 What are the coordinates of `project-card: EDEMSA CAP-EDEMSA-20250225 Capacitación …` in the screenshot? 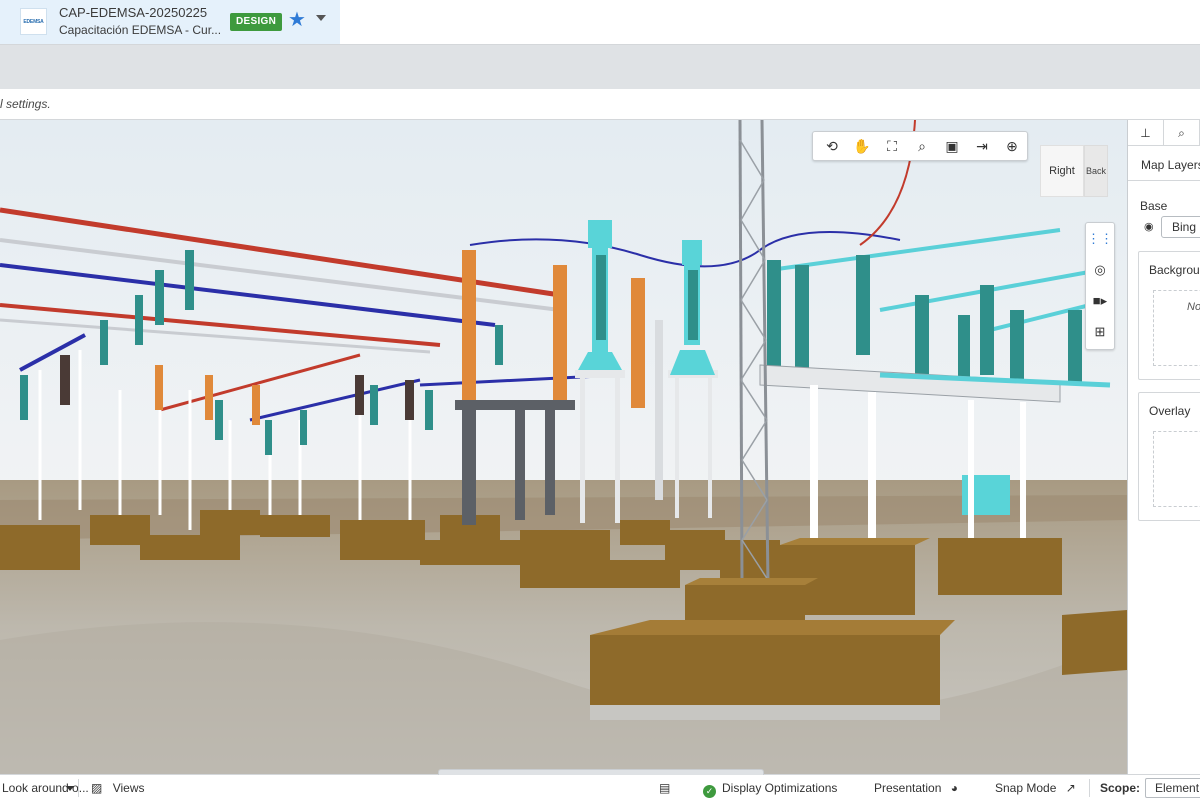 It's located at (170, 22).